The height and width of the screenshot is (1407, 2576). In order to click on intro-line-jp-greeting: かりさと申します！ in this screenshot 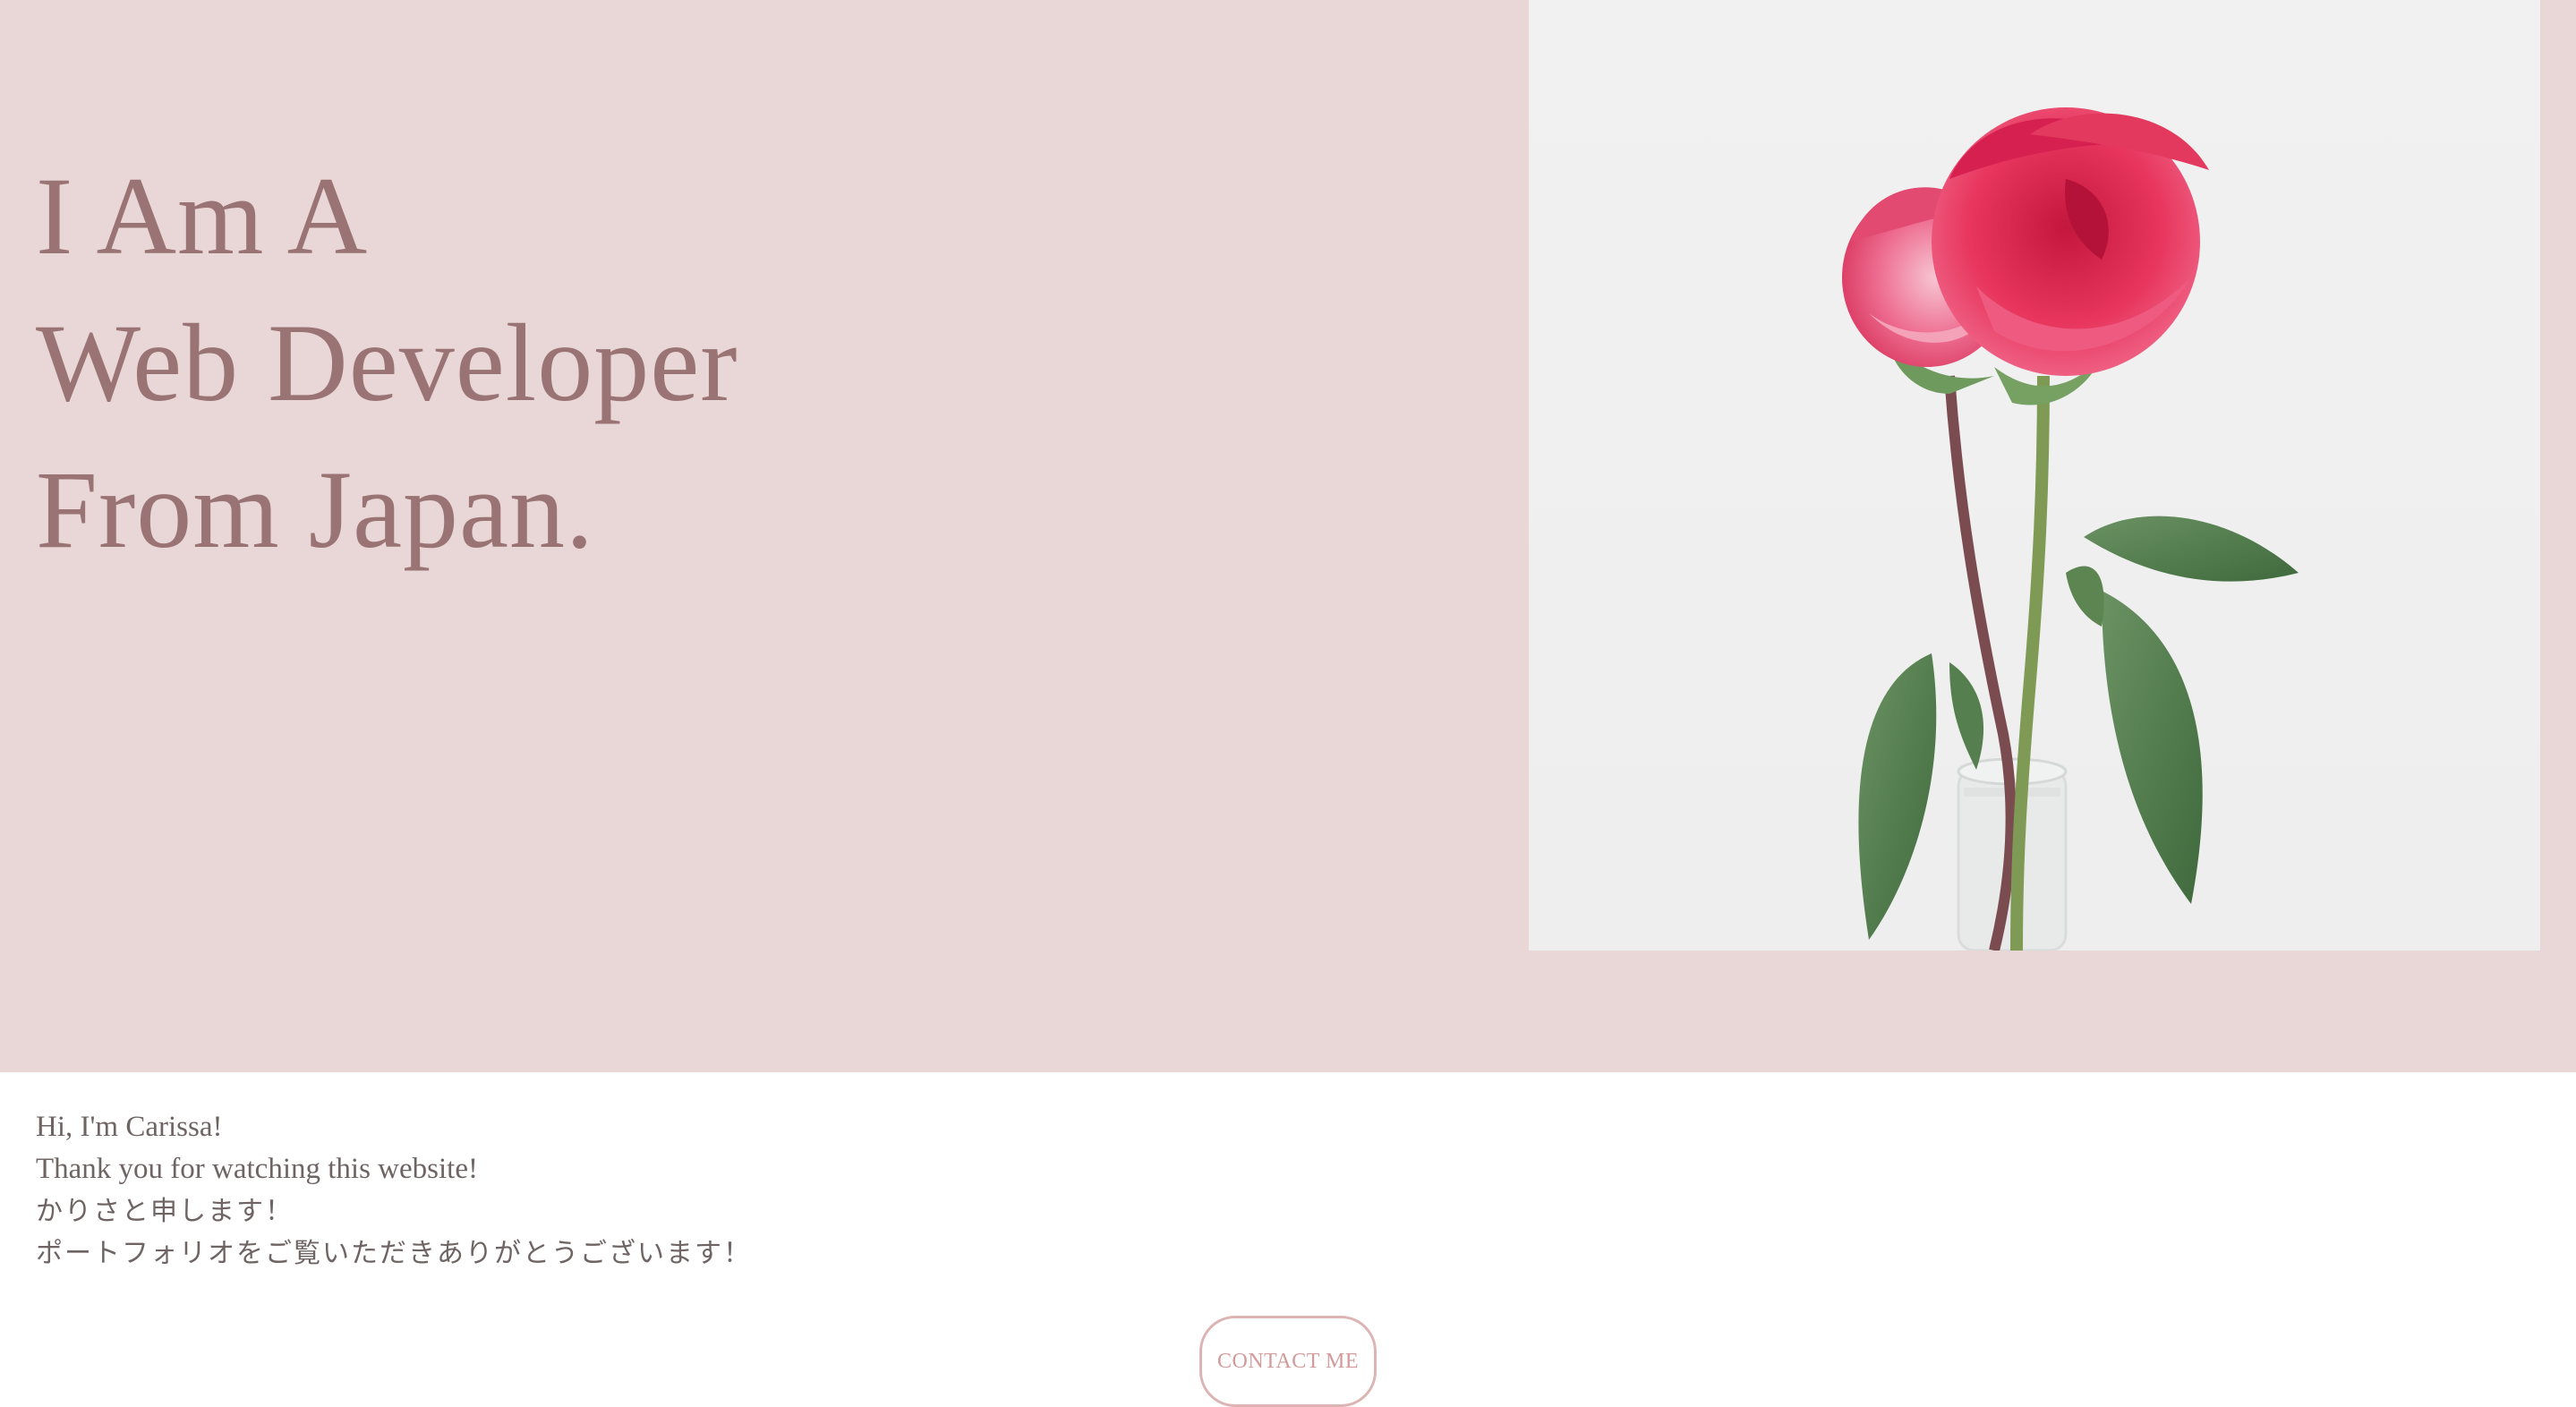, I will do `click(165, 1211)`.